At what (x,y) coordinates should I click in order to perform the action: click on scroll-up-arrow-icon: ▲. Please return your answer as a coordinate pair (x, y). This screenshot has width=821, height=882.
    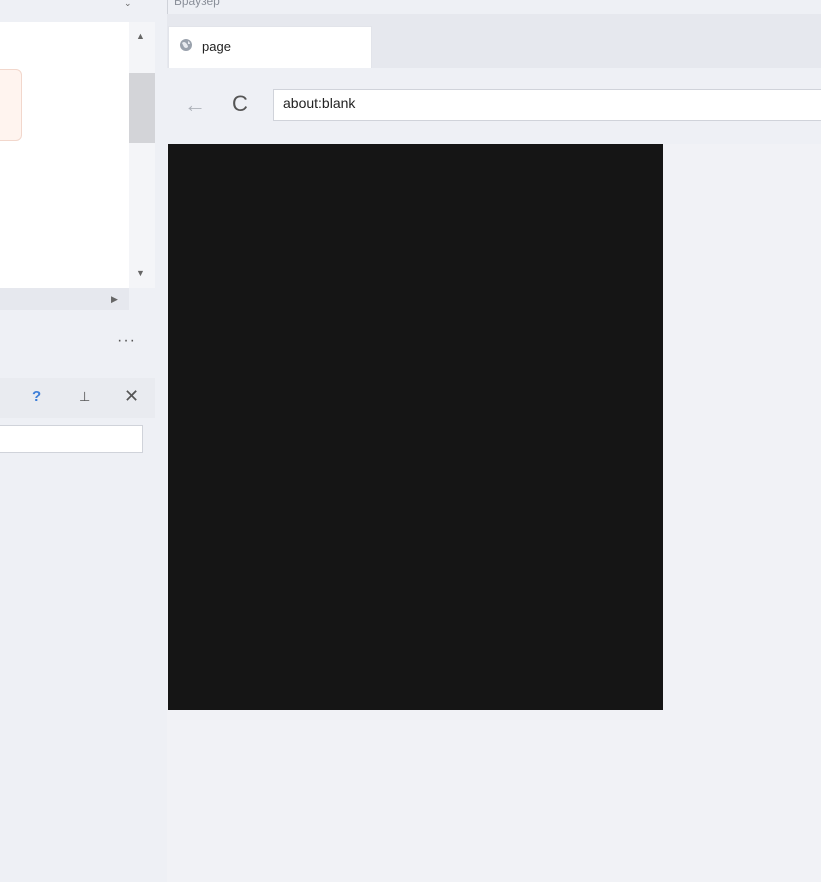
    Looking at the image, I should click on (140, 36).